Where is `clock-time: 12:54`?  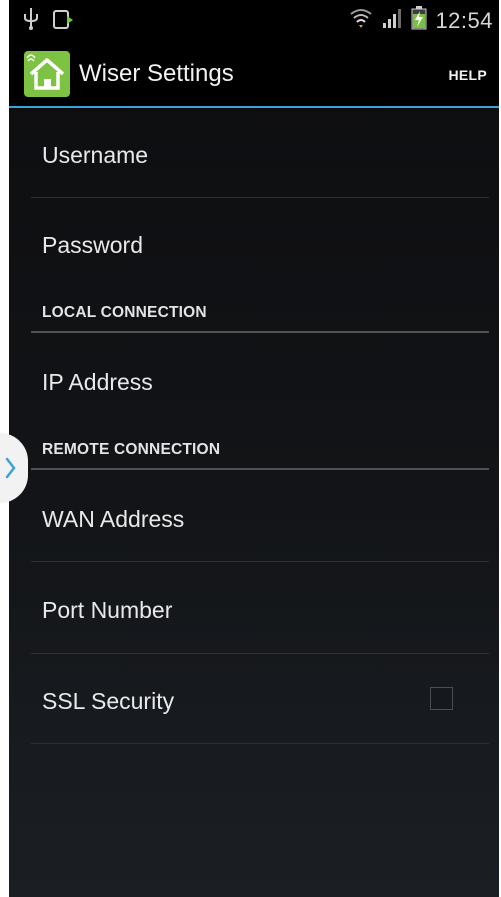 clock-time: 12:54 is located at coordinates (464, 20).